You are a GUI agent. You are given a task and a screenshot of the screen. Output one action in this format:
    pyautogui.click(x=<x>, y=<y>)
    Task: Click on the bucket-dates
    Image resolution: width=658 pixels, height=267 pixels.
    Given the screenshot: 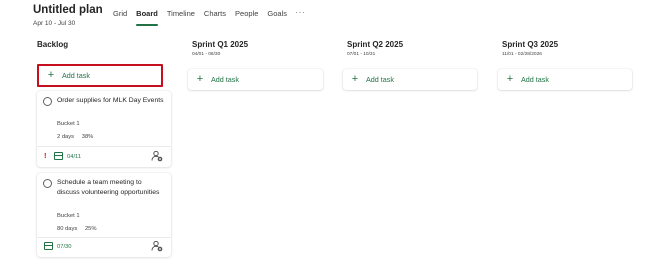 What is the action you would take?
    pyautogui.click(x=110, y=55)
    